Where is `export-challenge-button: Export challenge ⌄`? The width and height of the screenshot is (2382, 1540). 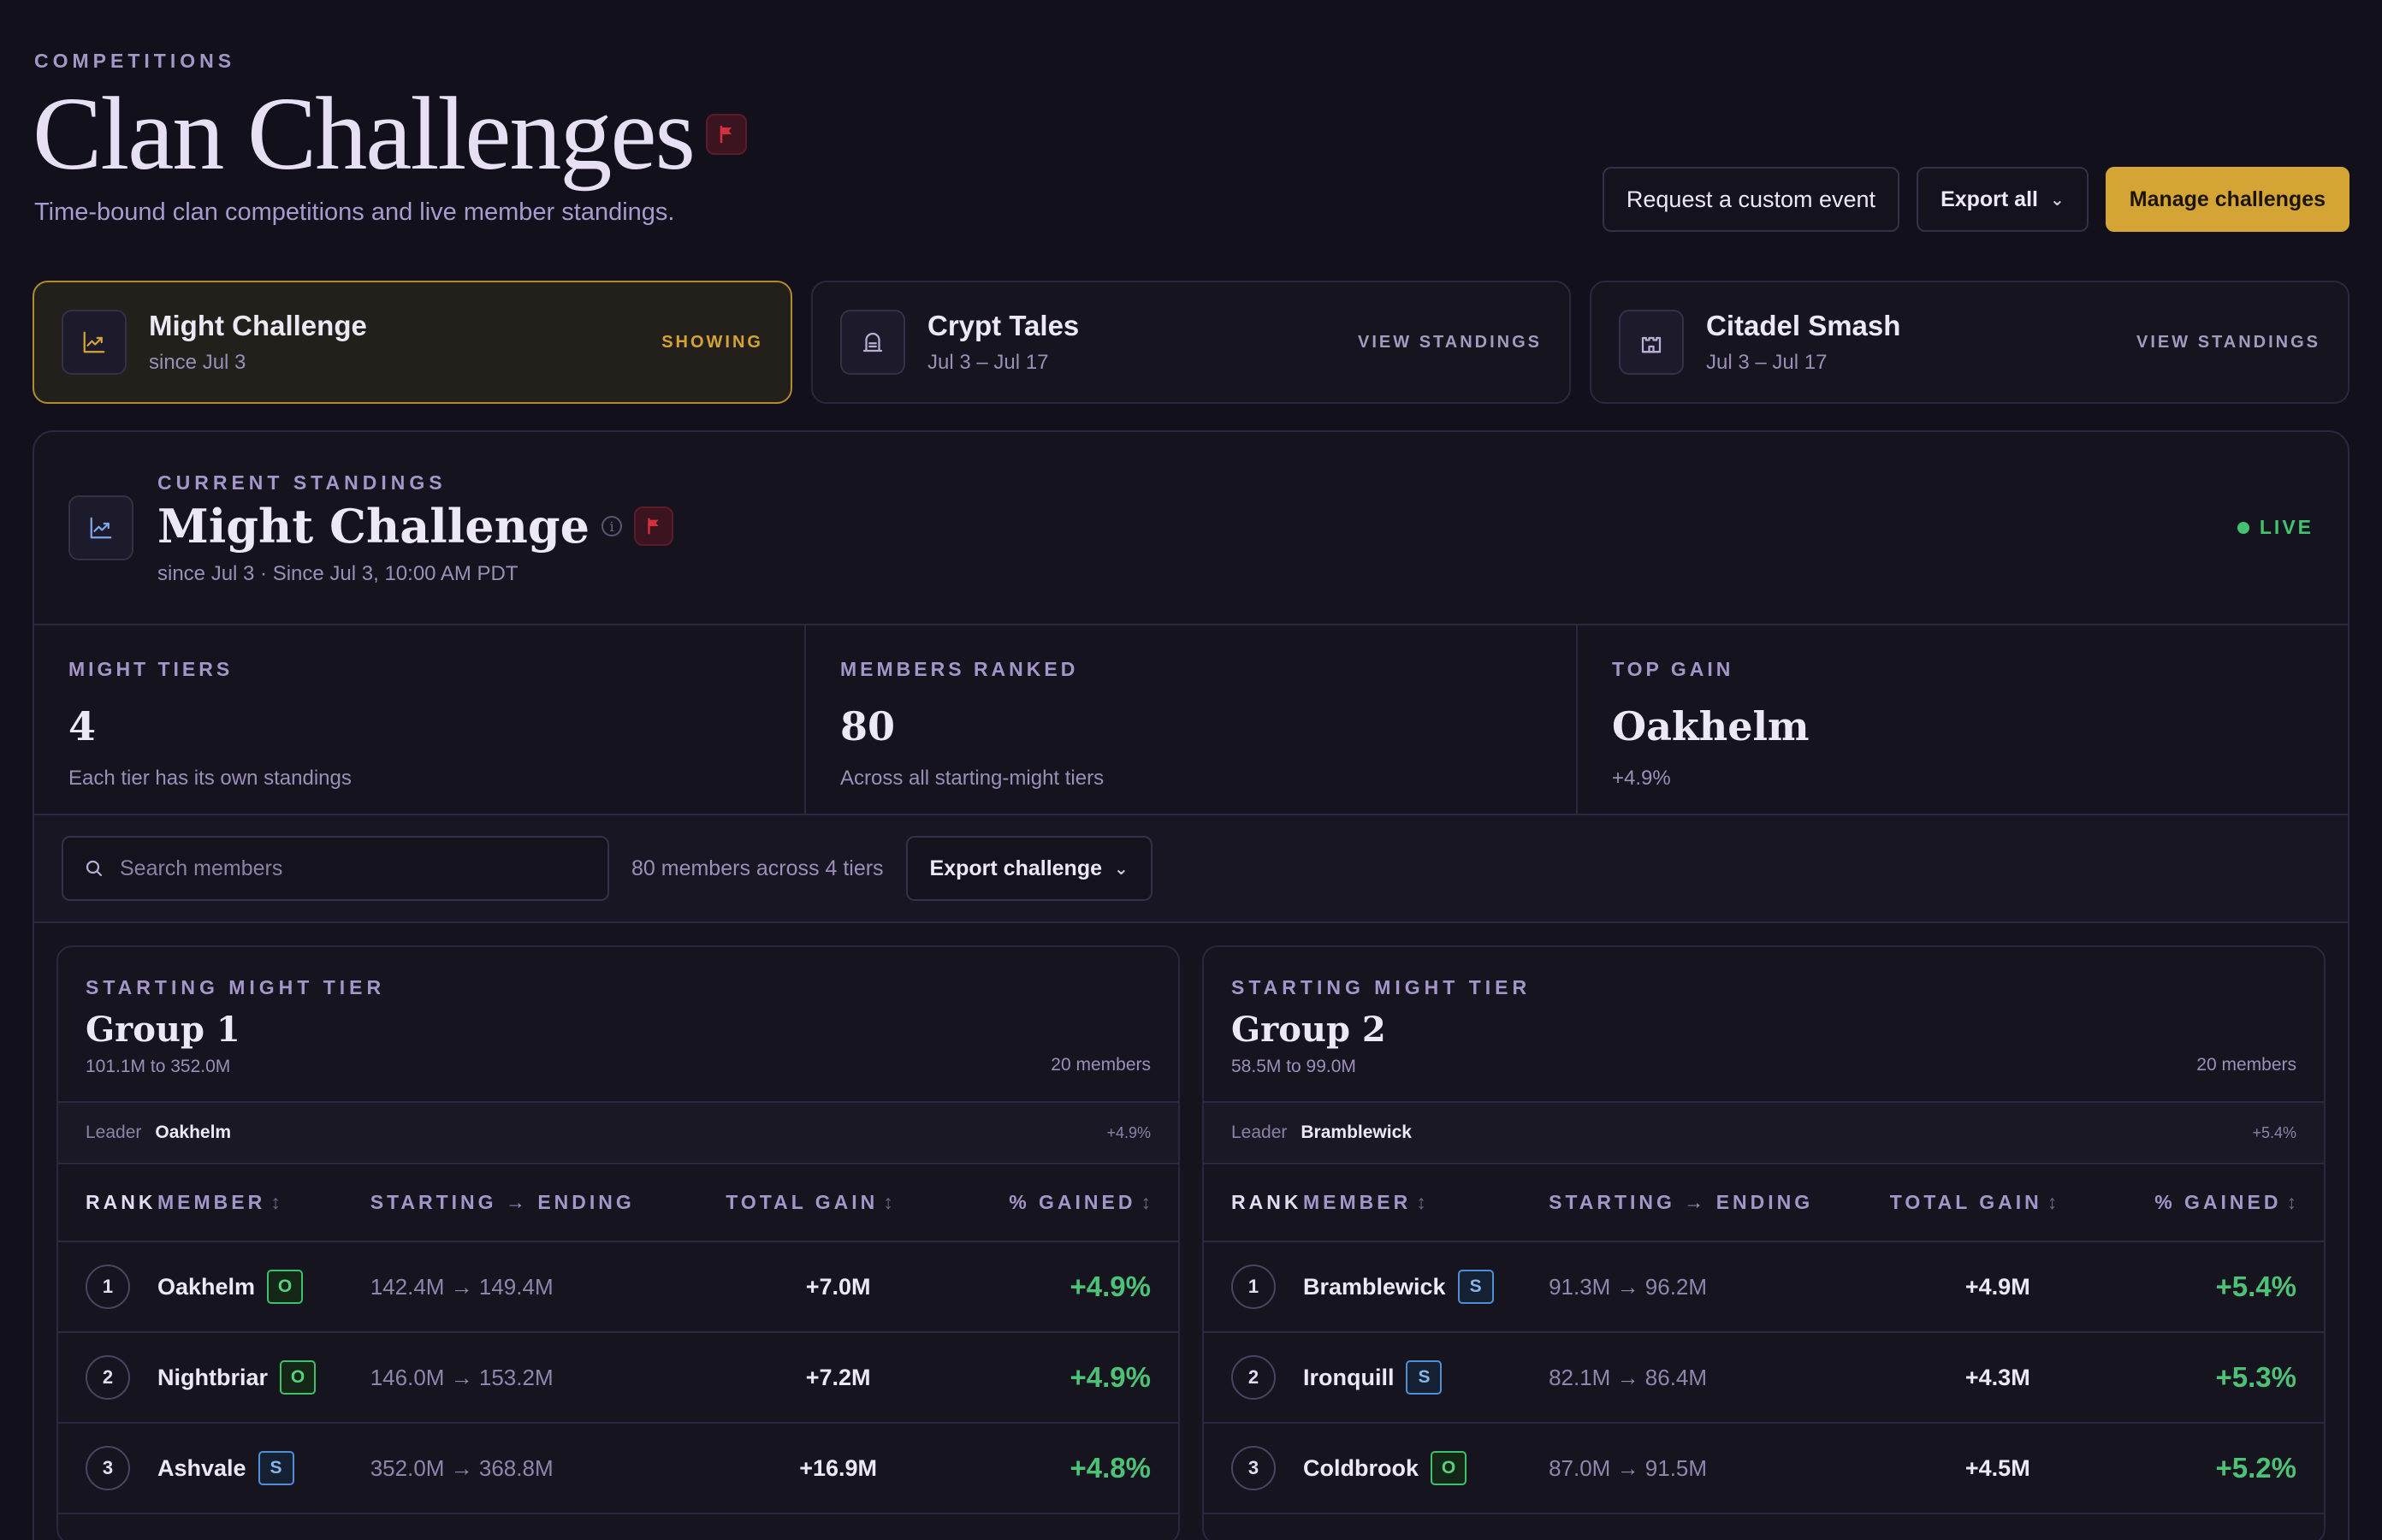
export-challenge-button: Export challenge ⌄ is located at coordinates (1028, 868).